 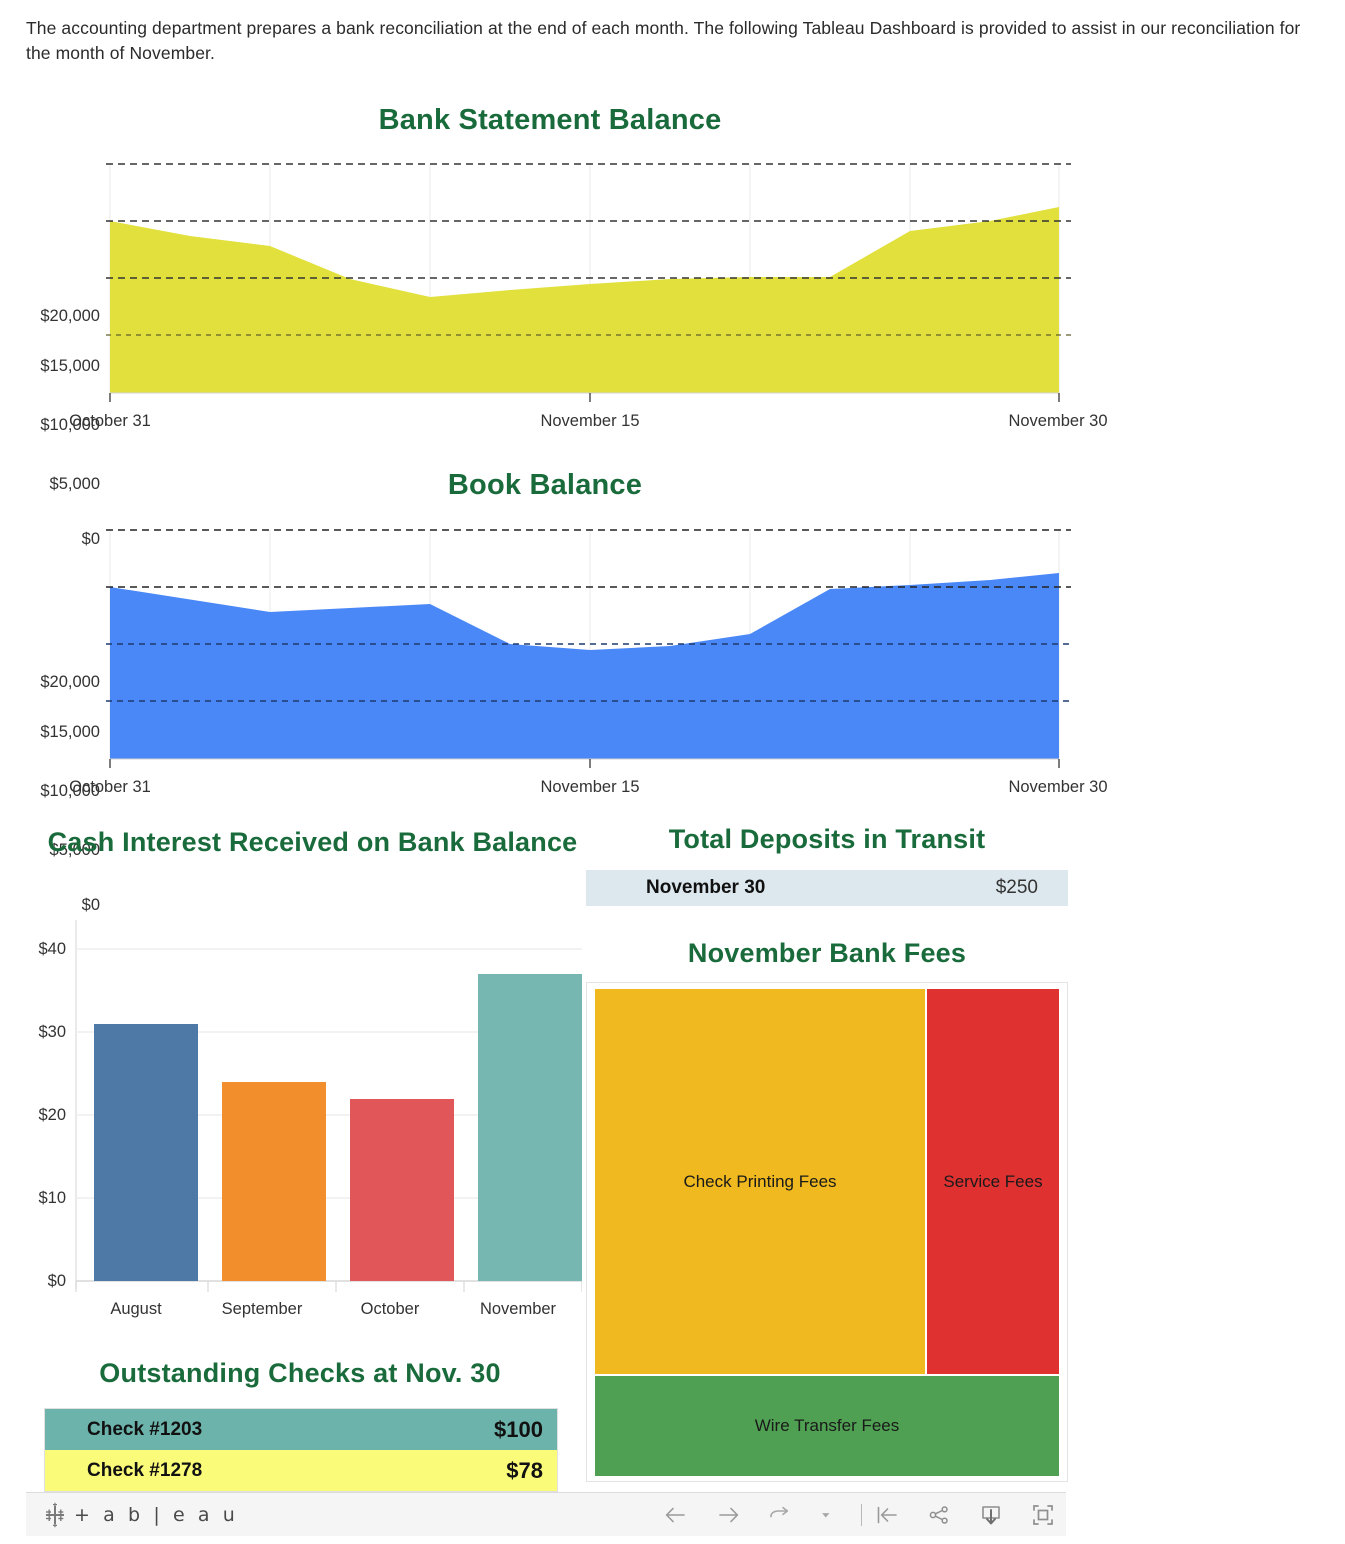 I want to click on x-tick-book-nov30: November 30, so click(x=1058, y=787).